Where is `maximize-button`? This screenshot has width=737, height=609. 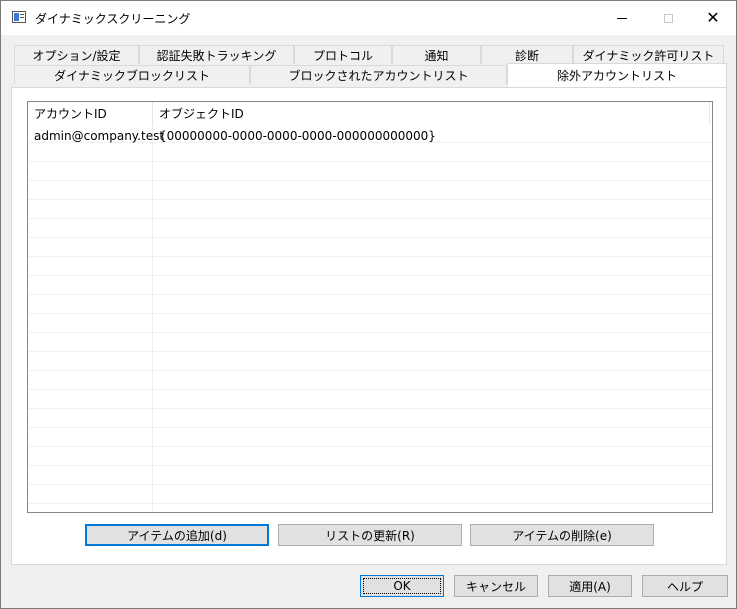
maximize-button is located at coordinates (668, 18).